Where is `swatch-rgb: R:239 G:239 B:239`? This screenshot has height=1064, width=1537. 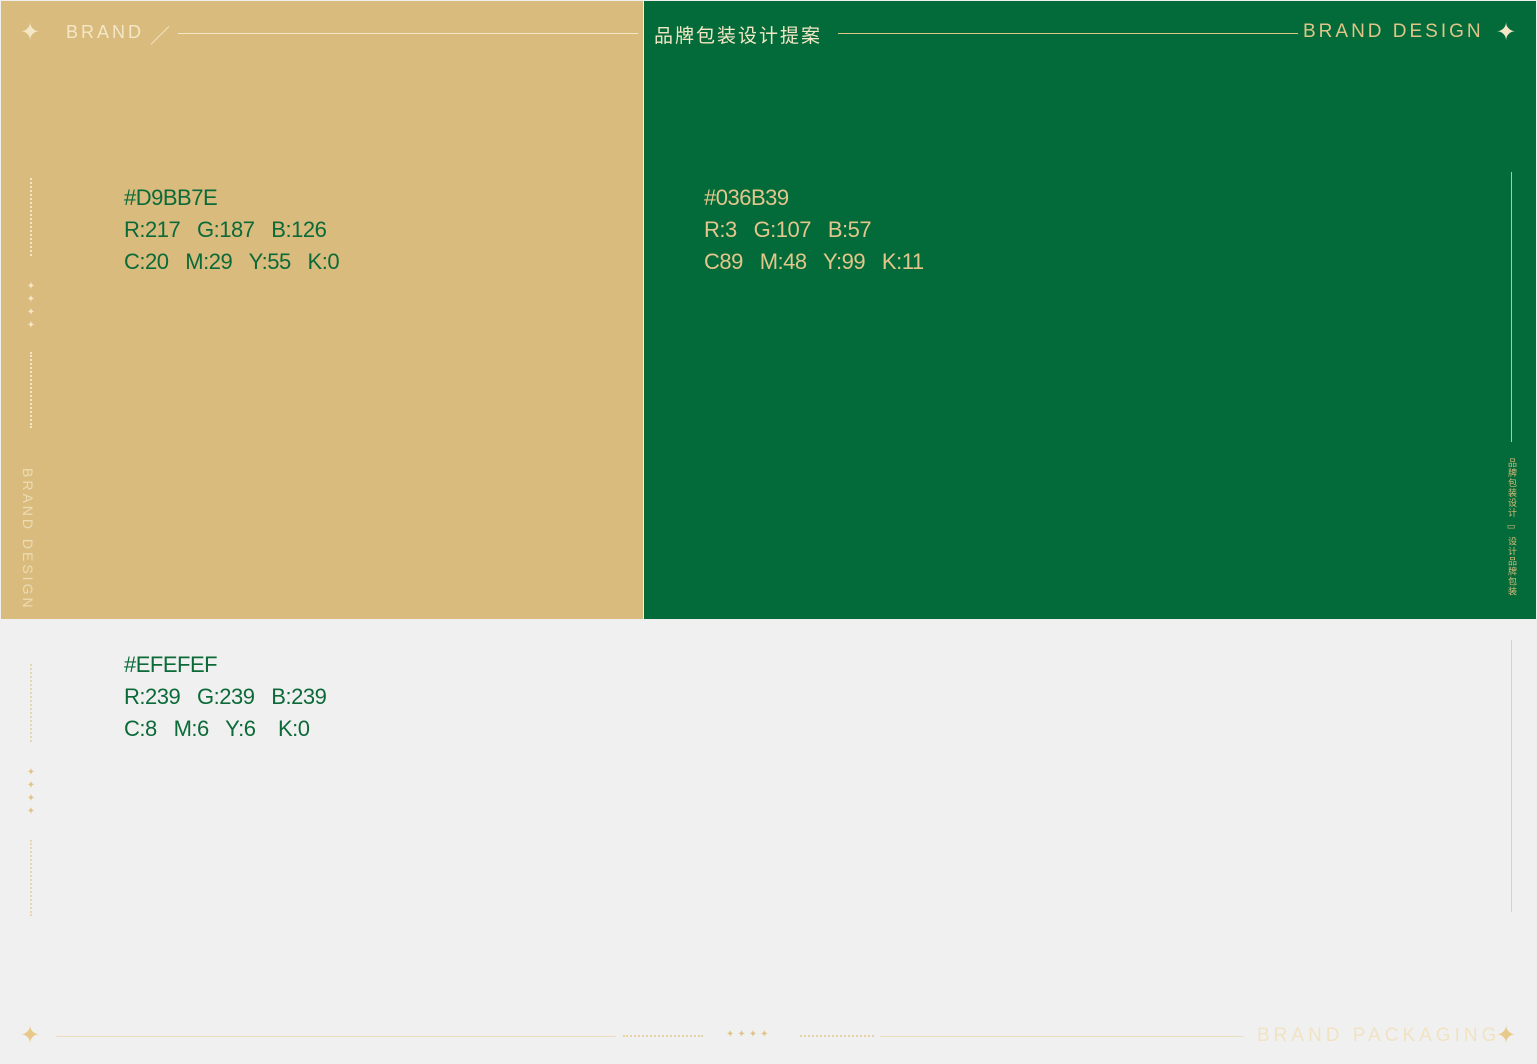
swatch-rgb: R:239 G:239 B:239 is located at coordinates (225, 696).